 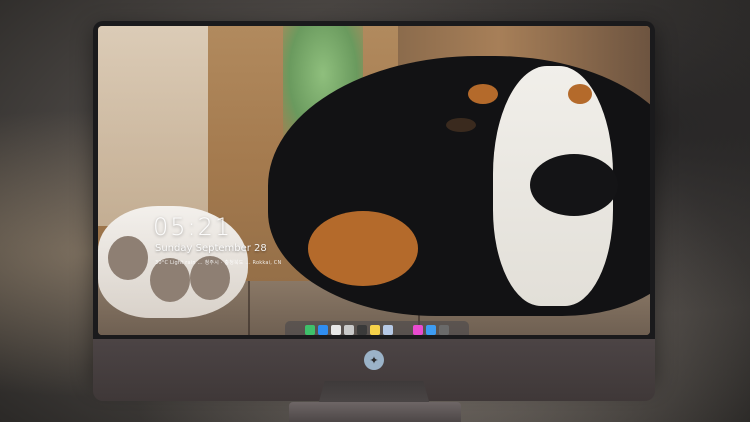 What do you see at coordinates (362, 330) in the screenshot?
I see `clapper-icon` at bounding box center [362, 330].